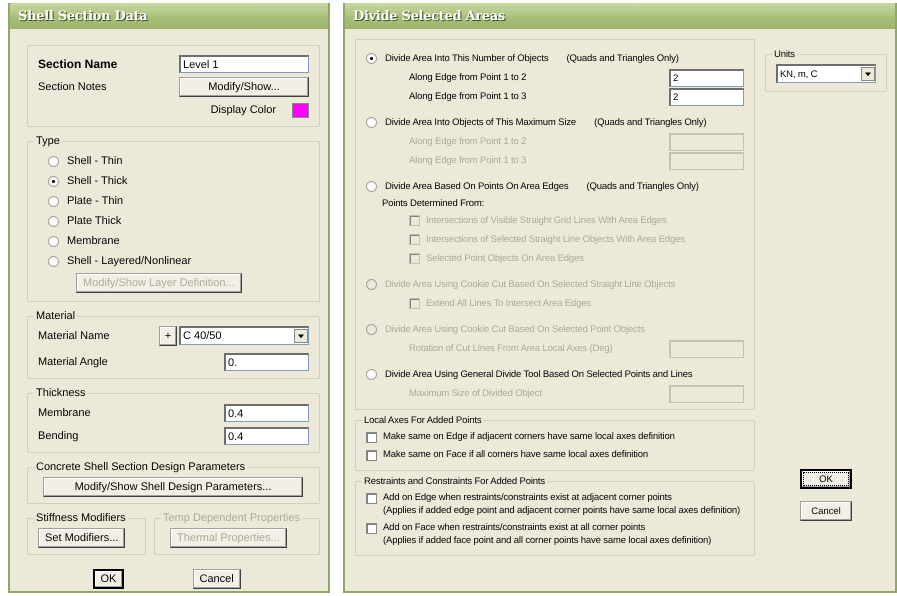  What do you see at coordinates (433, 203) in the screenshot?
I see `group-label: Points Determined From:` at bounding box center [433, 203].